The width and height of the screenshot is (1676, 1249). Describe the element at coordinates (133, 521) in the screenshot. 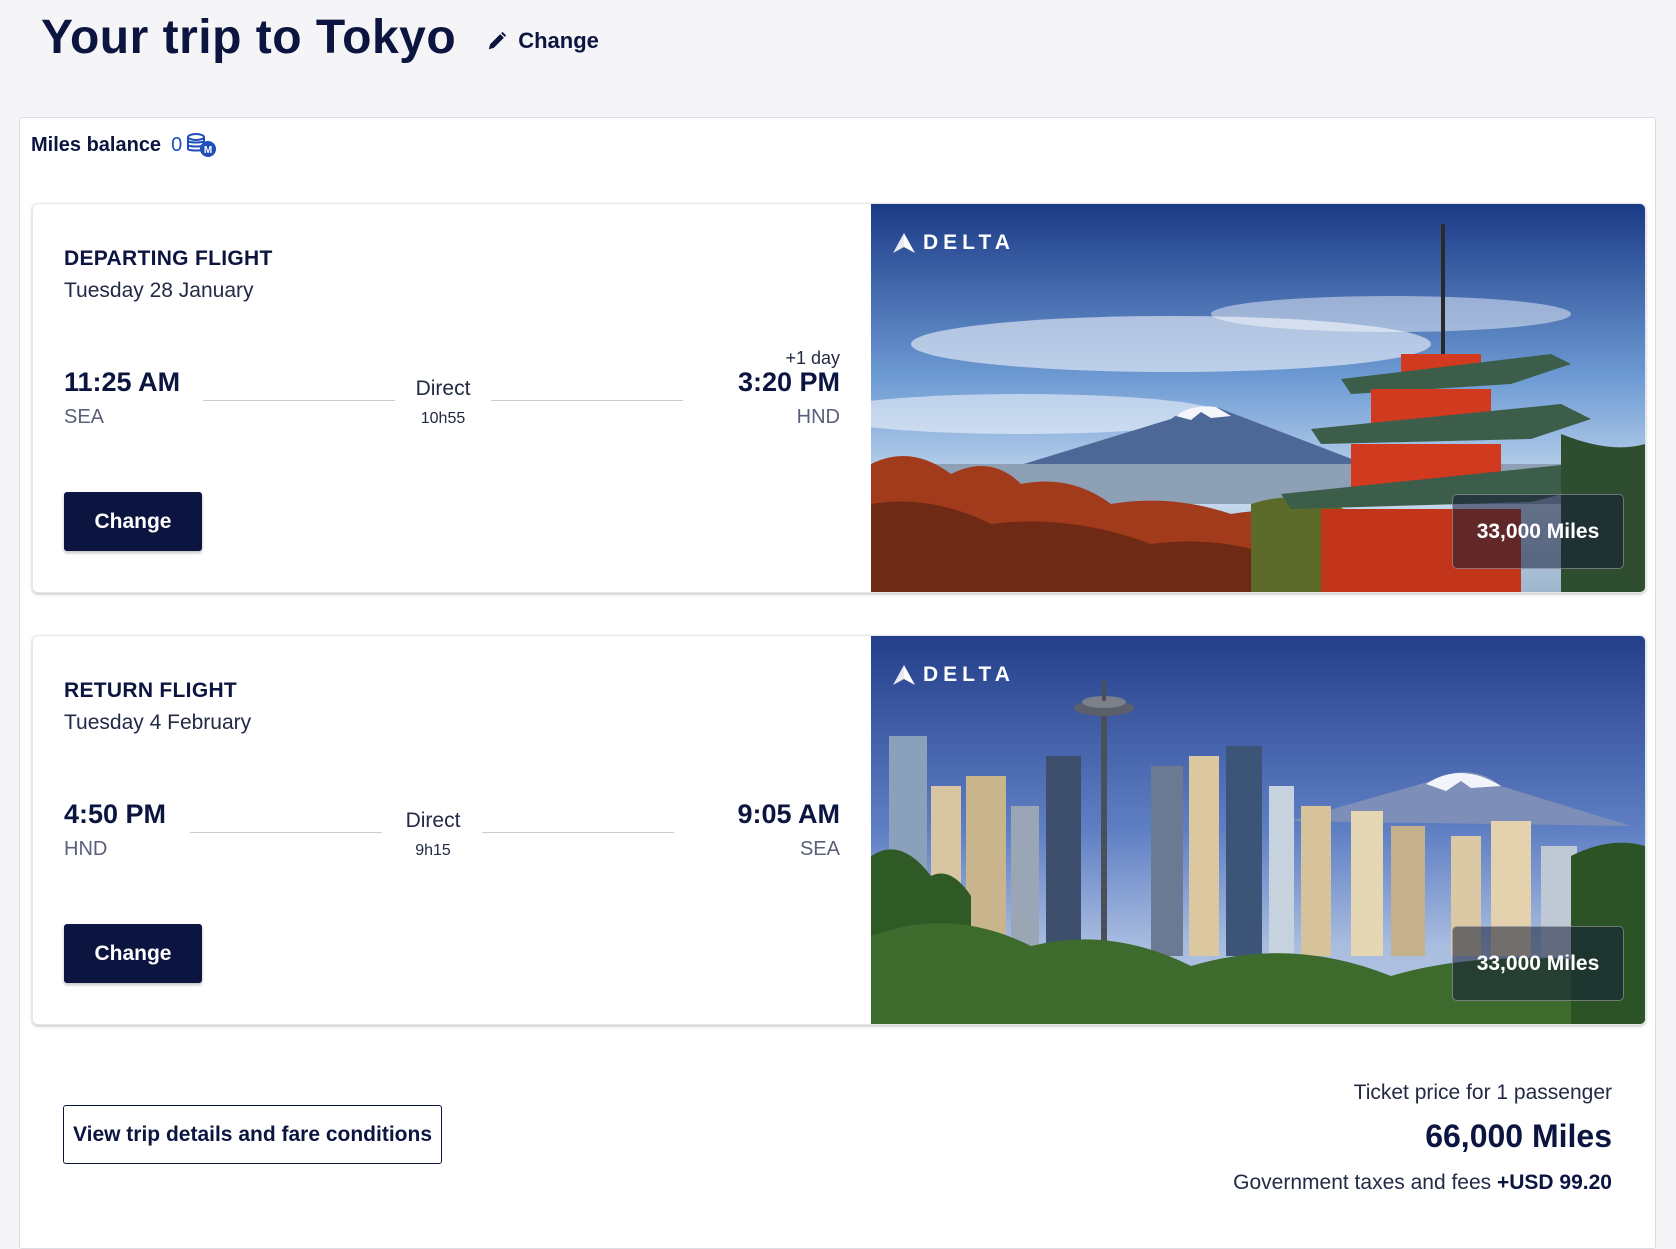

I see `change-departing-flight-button: Change` at that location.